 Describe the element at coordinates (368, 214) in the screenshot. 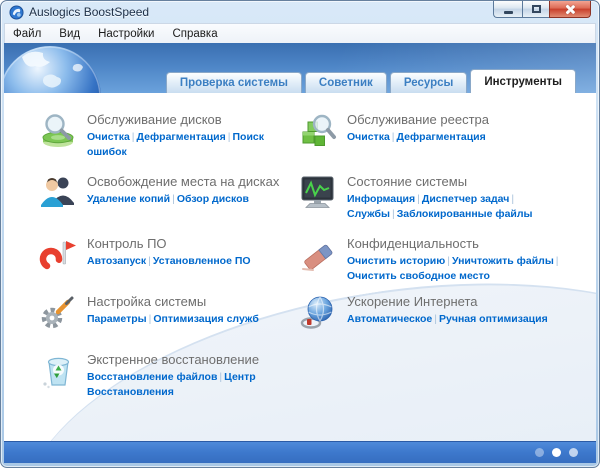

I see `link-services: Службы` at that location.